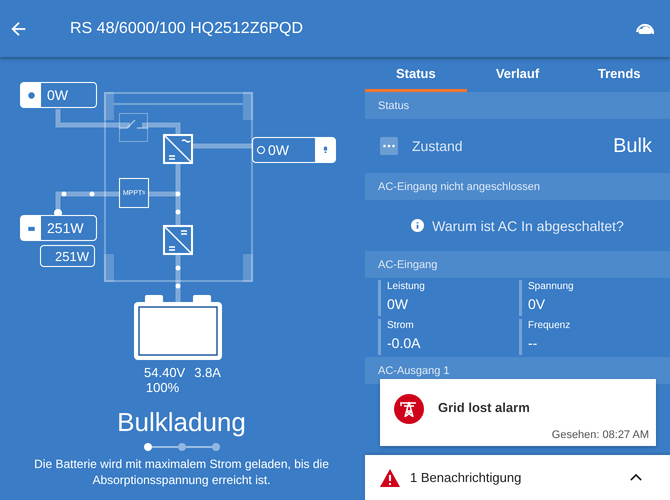 The height and width of the screenshot is (500, 670). Describe the element at coordinates (181, 472) in the screenshot. I see `charge-state-description: Die Batterie wird mit maximalem Strom geladen, bis die Absorptionsspannung erreicht ist.` at that location.